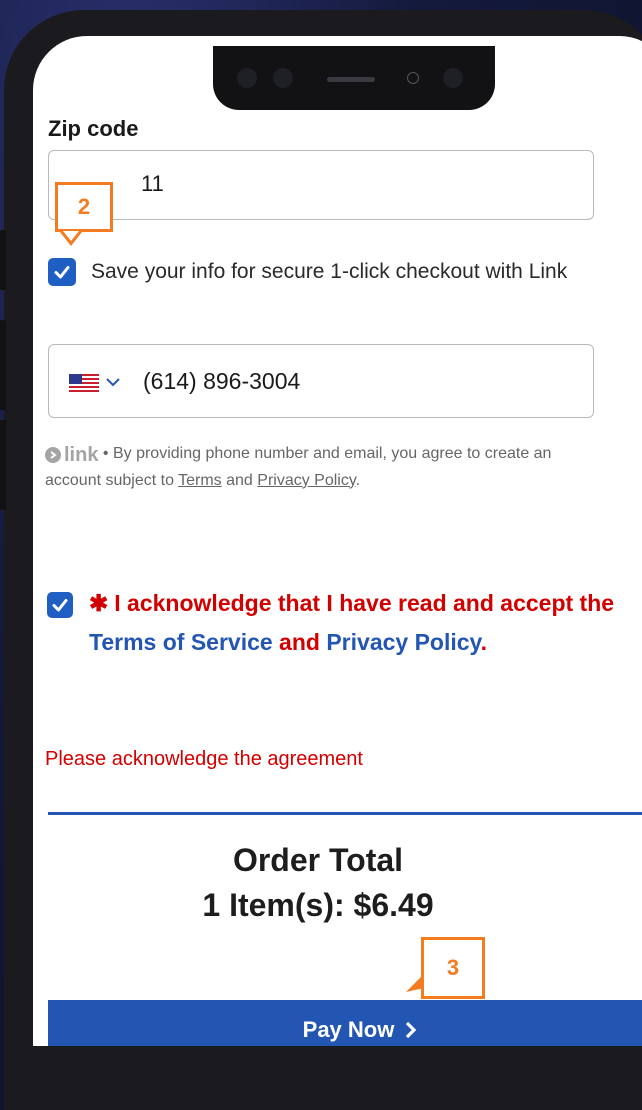 This screenshot has width=642, height=1110. Describe the element at coordinates (152, 183) in the screenshot. I see `zip-code-value: 11` at that location.